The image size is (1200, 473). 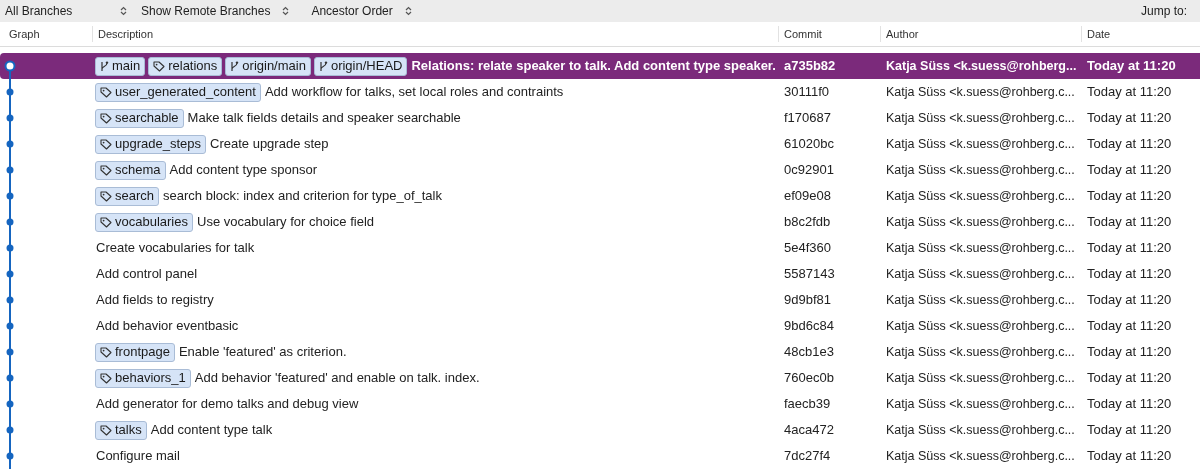 What do you see at coordinates (807, 248) in the screenshot?
I see `commit-hash: 5e4f360` at bounding box center [807, 248].